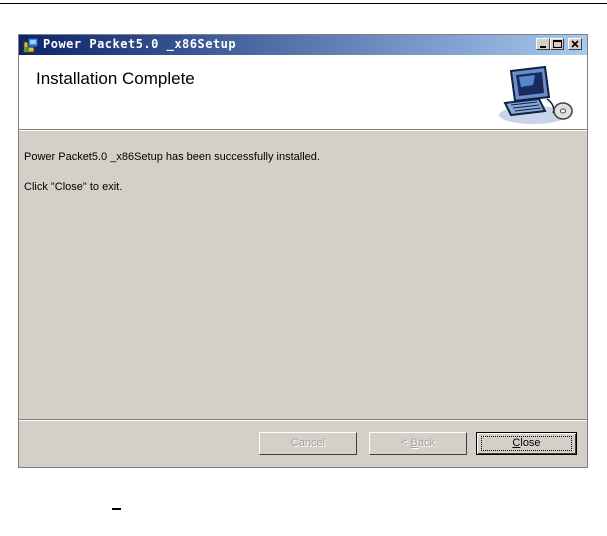 The image size is (607, 536). Describe the element at coordinates (115, 78) in the screenshot. I see `page-title: Installation Complete` at that location.